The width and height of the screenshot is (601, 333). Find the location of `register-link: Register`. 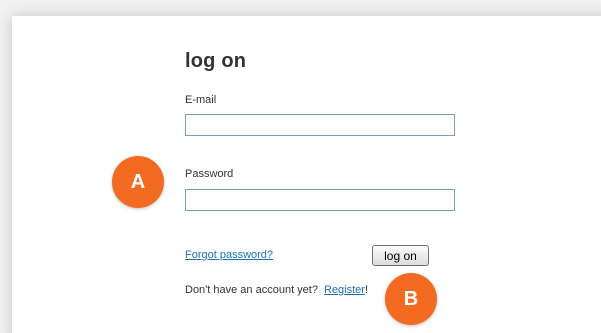

register-link: Register is located at coordinates (344, 290).